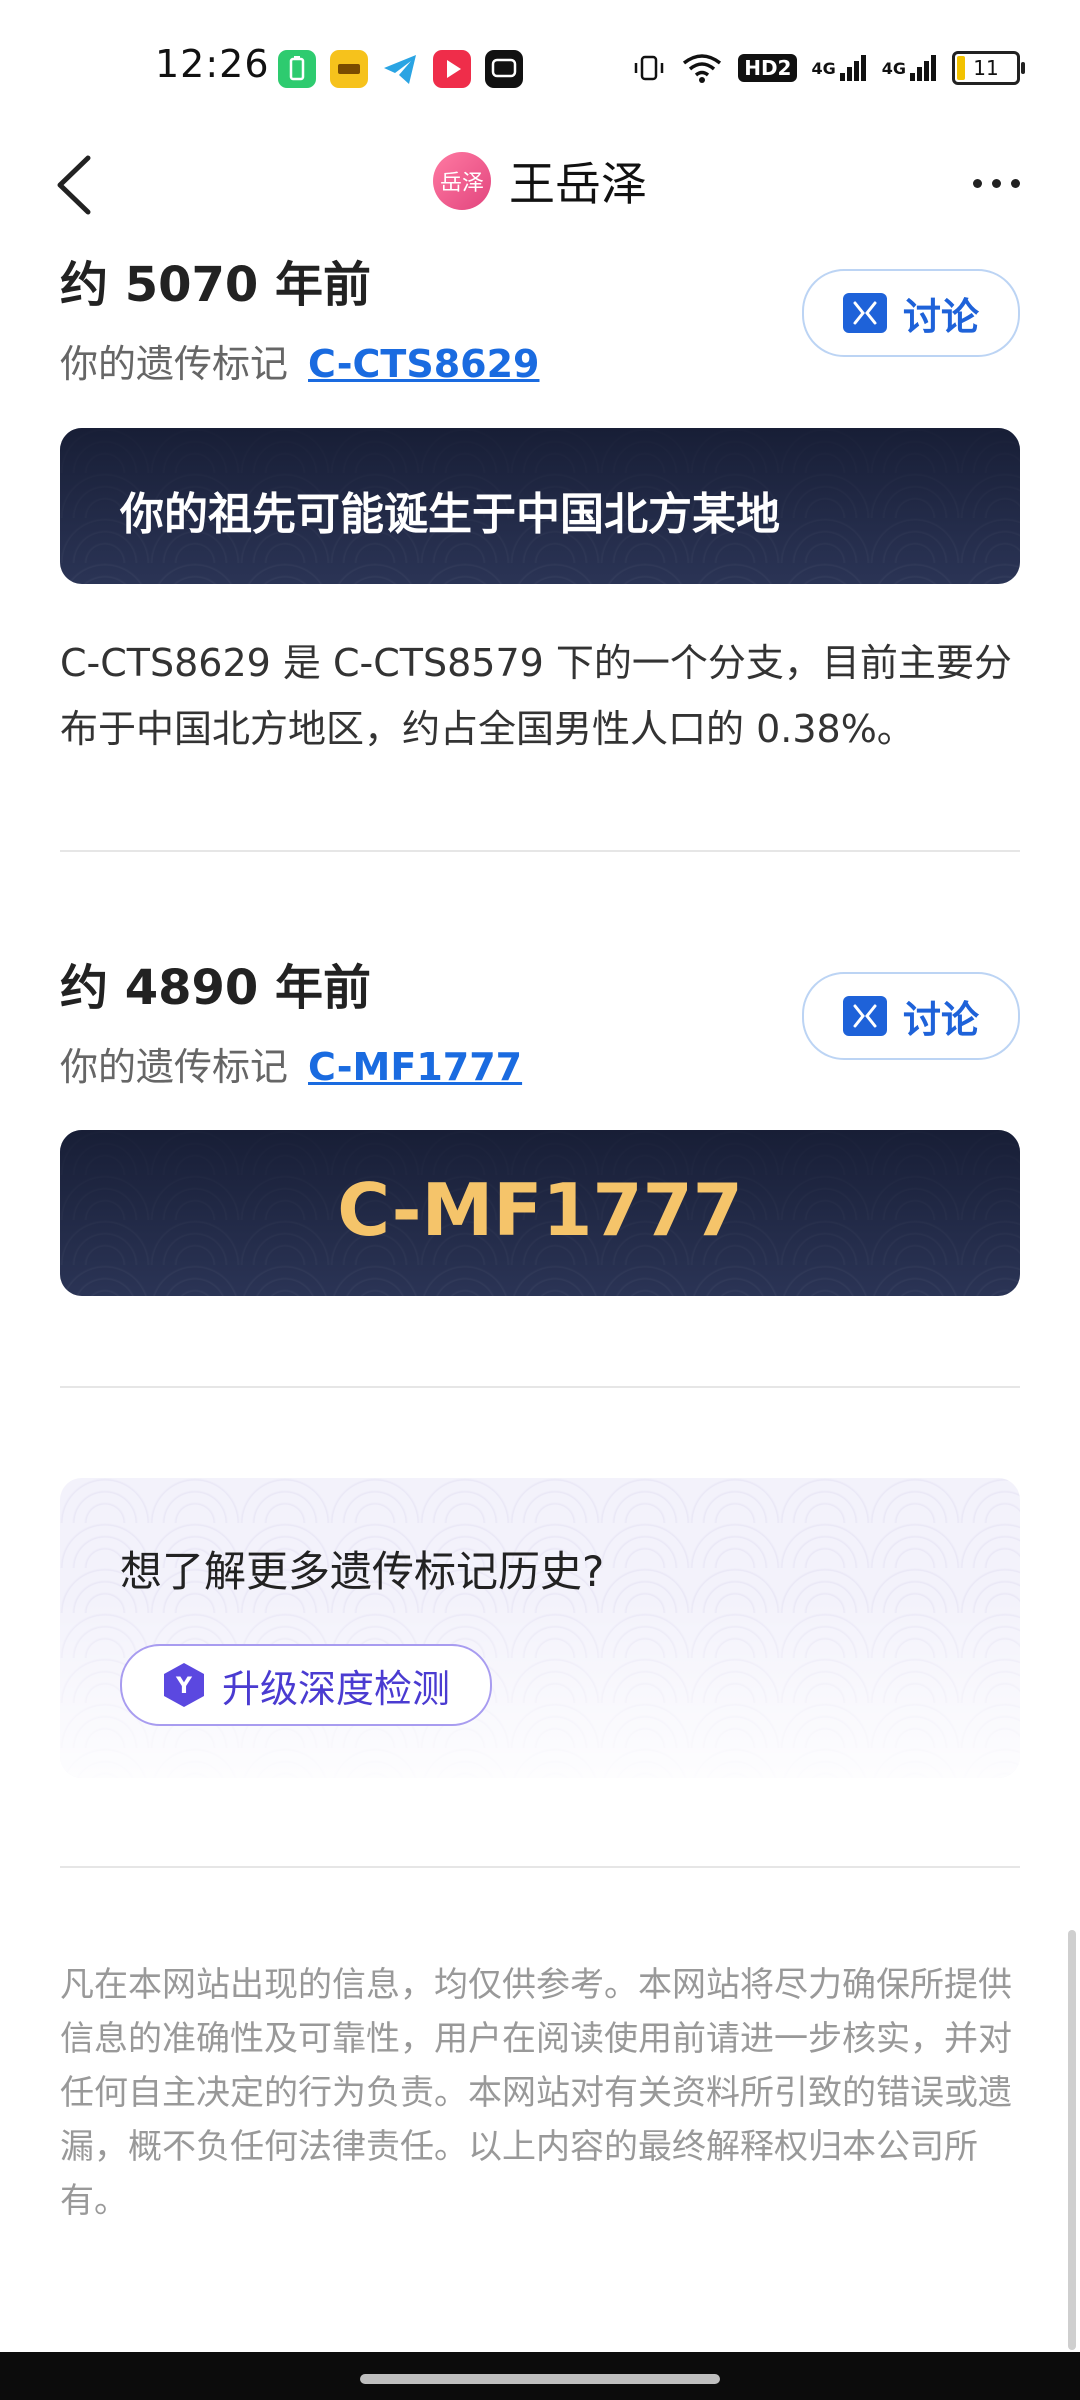 Image resolution: width=1080 pixels, height=2400 pixels. I want to click on status-bar: 12:26 HD2 4G 4G 11, so click(540, 65).